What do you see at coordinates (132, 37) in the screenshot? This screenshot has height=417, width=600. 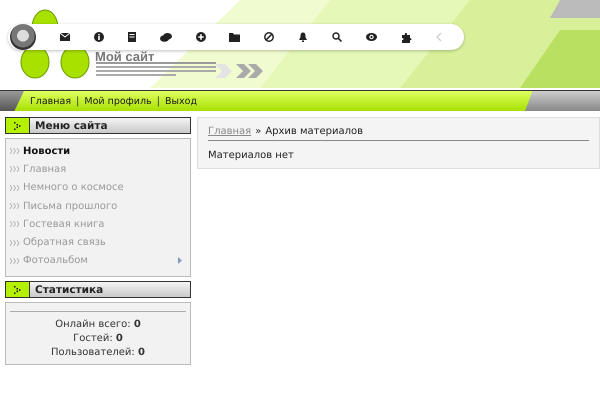 I see `document-icon` at bounding box center [132, 37].